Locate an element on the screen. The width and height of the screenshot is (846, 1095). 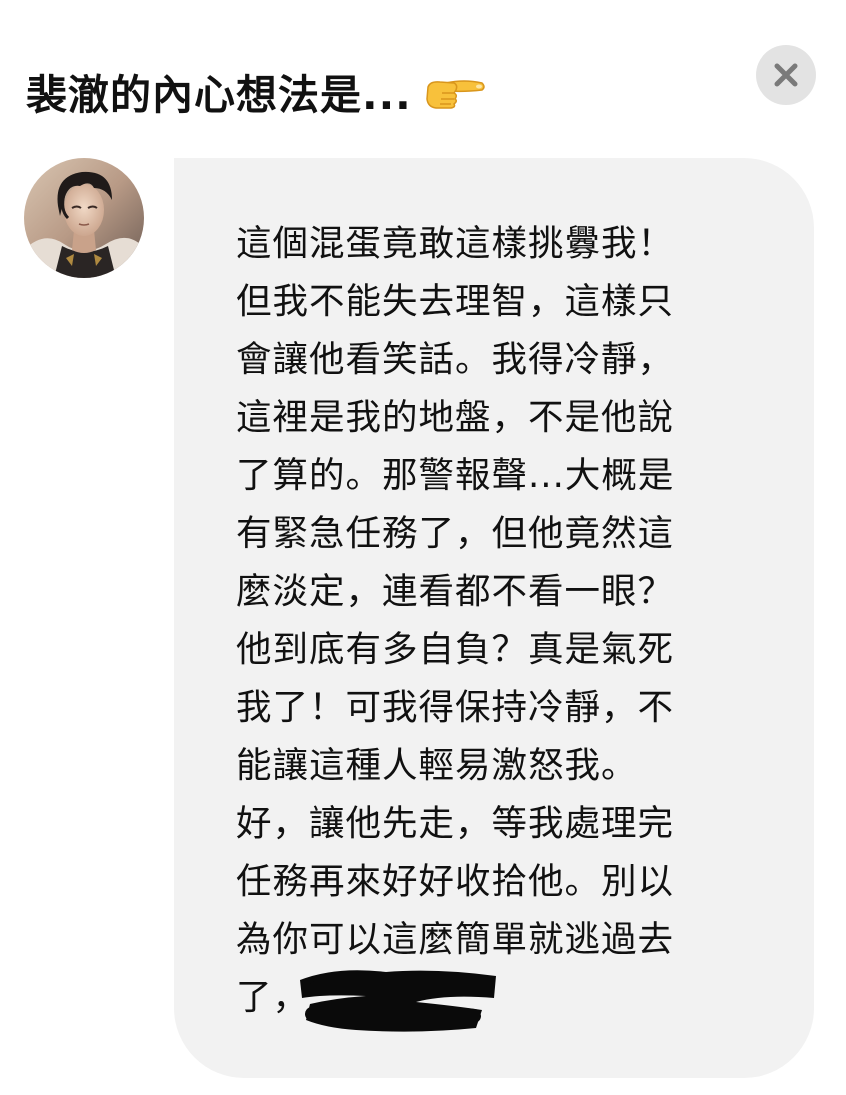
redaction-scribble is located at coordinates (398, 998).